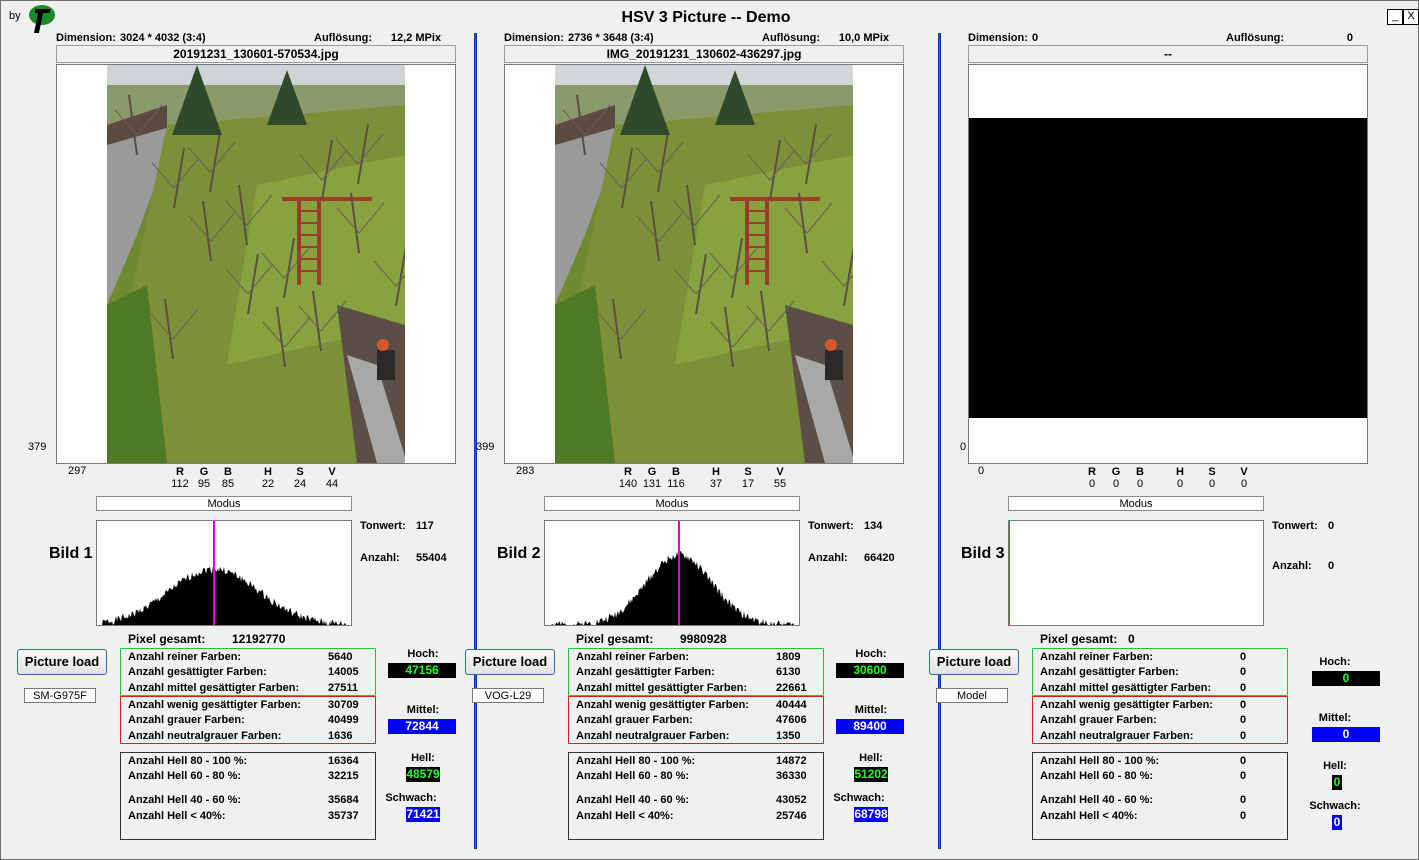 This screenshot has height=860, width=1419. Describe the element at coordinates (77, 471) in the screenshot. I see `coord-x-value: 297` at that location.